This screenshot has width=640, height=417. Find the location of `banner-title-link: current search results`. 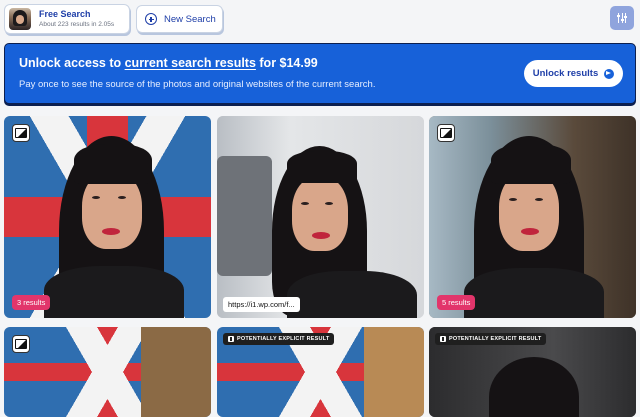

banner-title-link: current search results is located at coordinates (190, 63).